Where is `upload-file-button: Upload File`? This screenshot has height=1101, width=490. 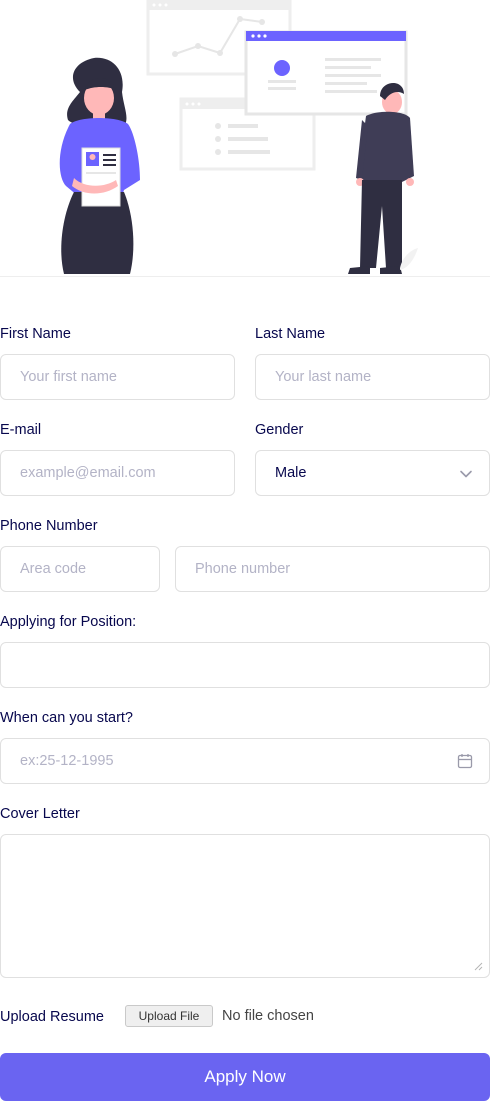
upload-file-button: Upload File is located at coordinates (169, 1016).